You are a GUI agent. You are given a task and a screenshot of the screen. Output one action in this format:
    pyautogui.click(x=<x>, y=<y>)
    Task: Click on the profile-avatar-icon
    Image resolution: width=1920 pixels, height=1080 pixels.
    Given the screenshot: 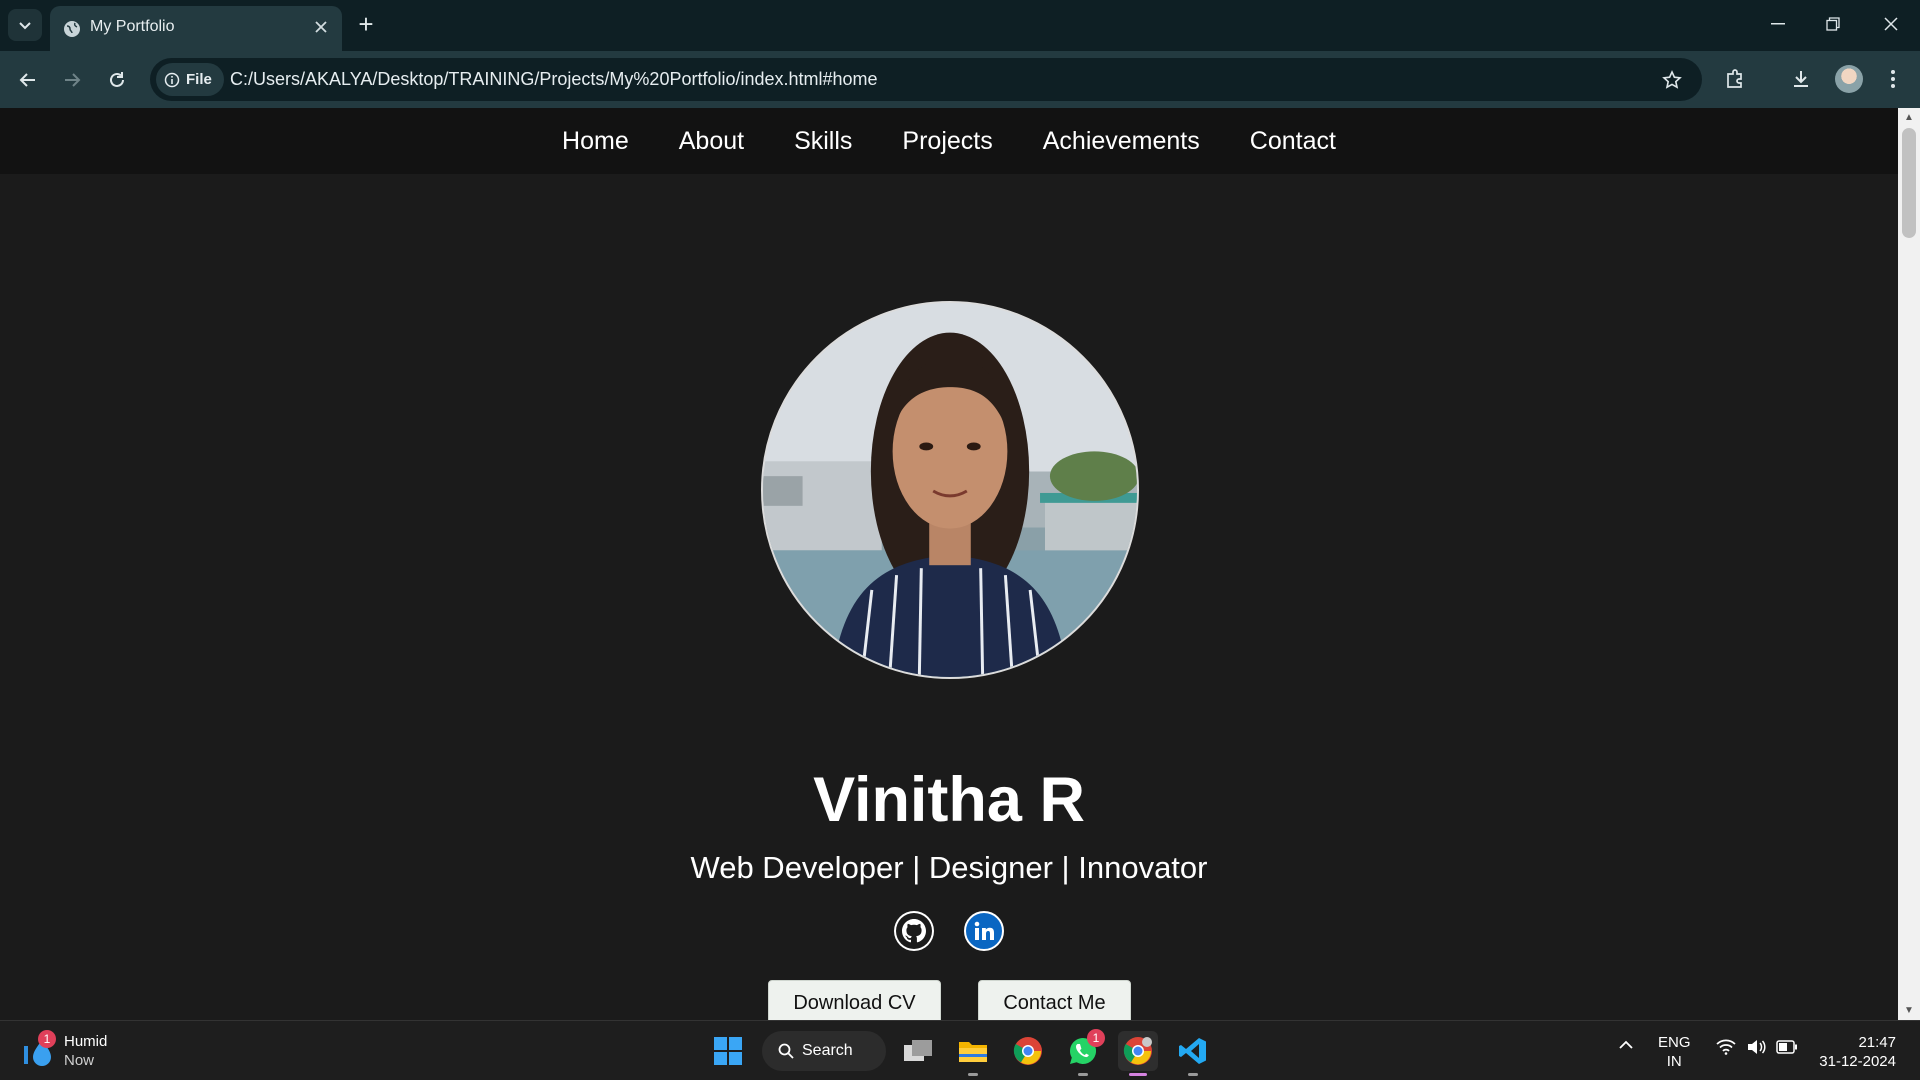 What is the action you would take?
    pyautogui.click(x=1849, y=79)
    